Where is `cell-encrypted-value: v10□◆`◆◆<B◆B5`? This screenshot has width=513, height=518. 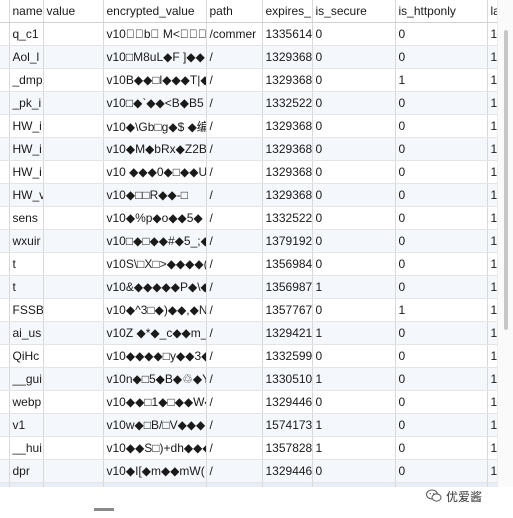 cell-encrypted-value: v10□◆`◆◆<B◆B5 is located at coordinates (155, 103).